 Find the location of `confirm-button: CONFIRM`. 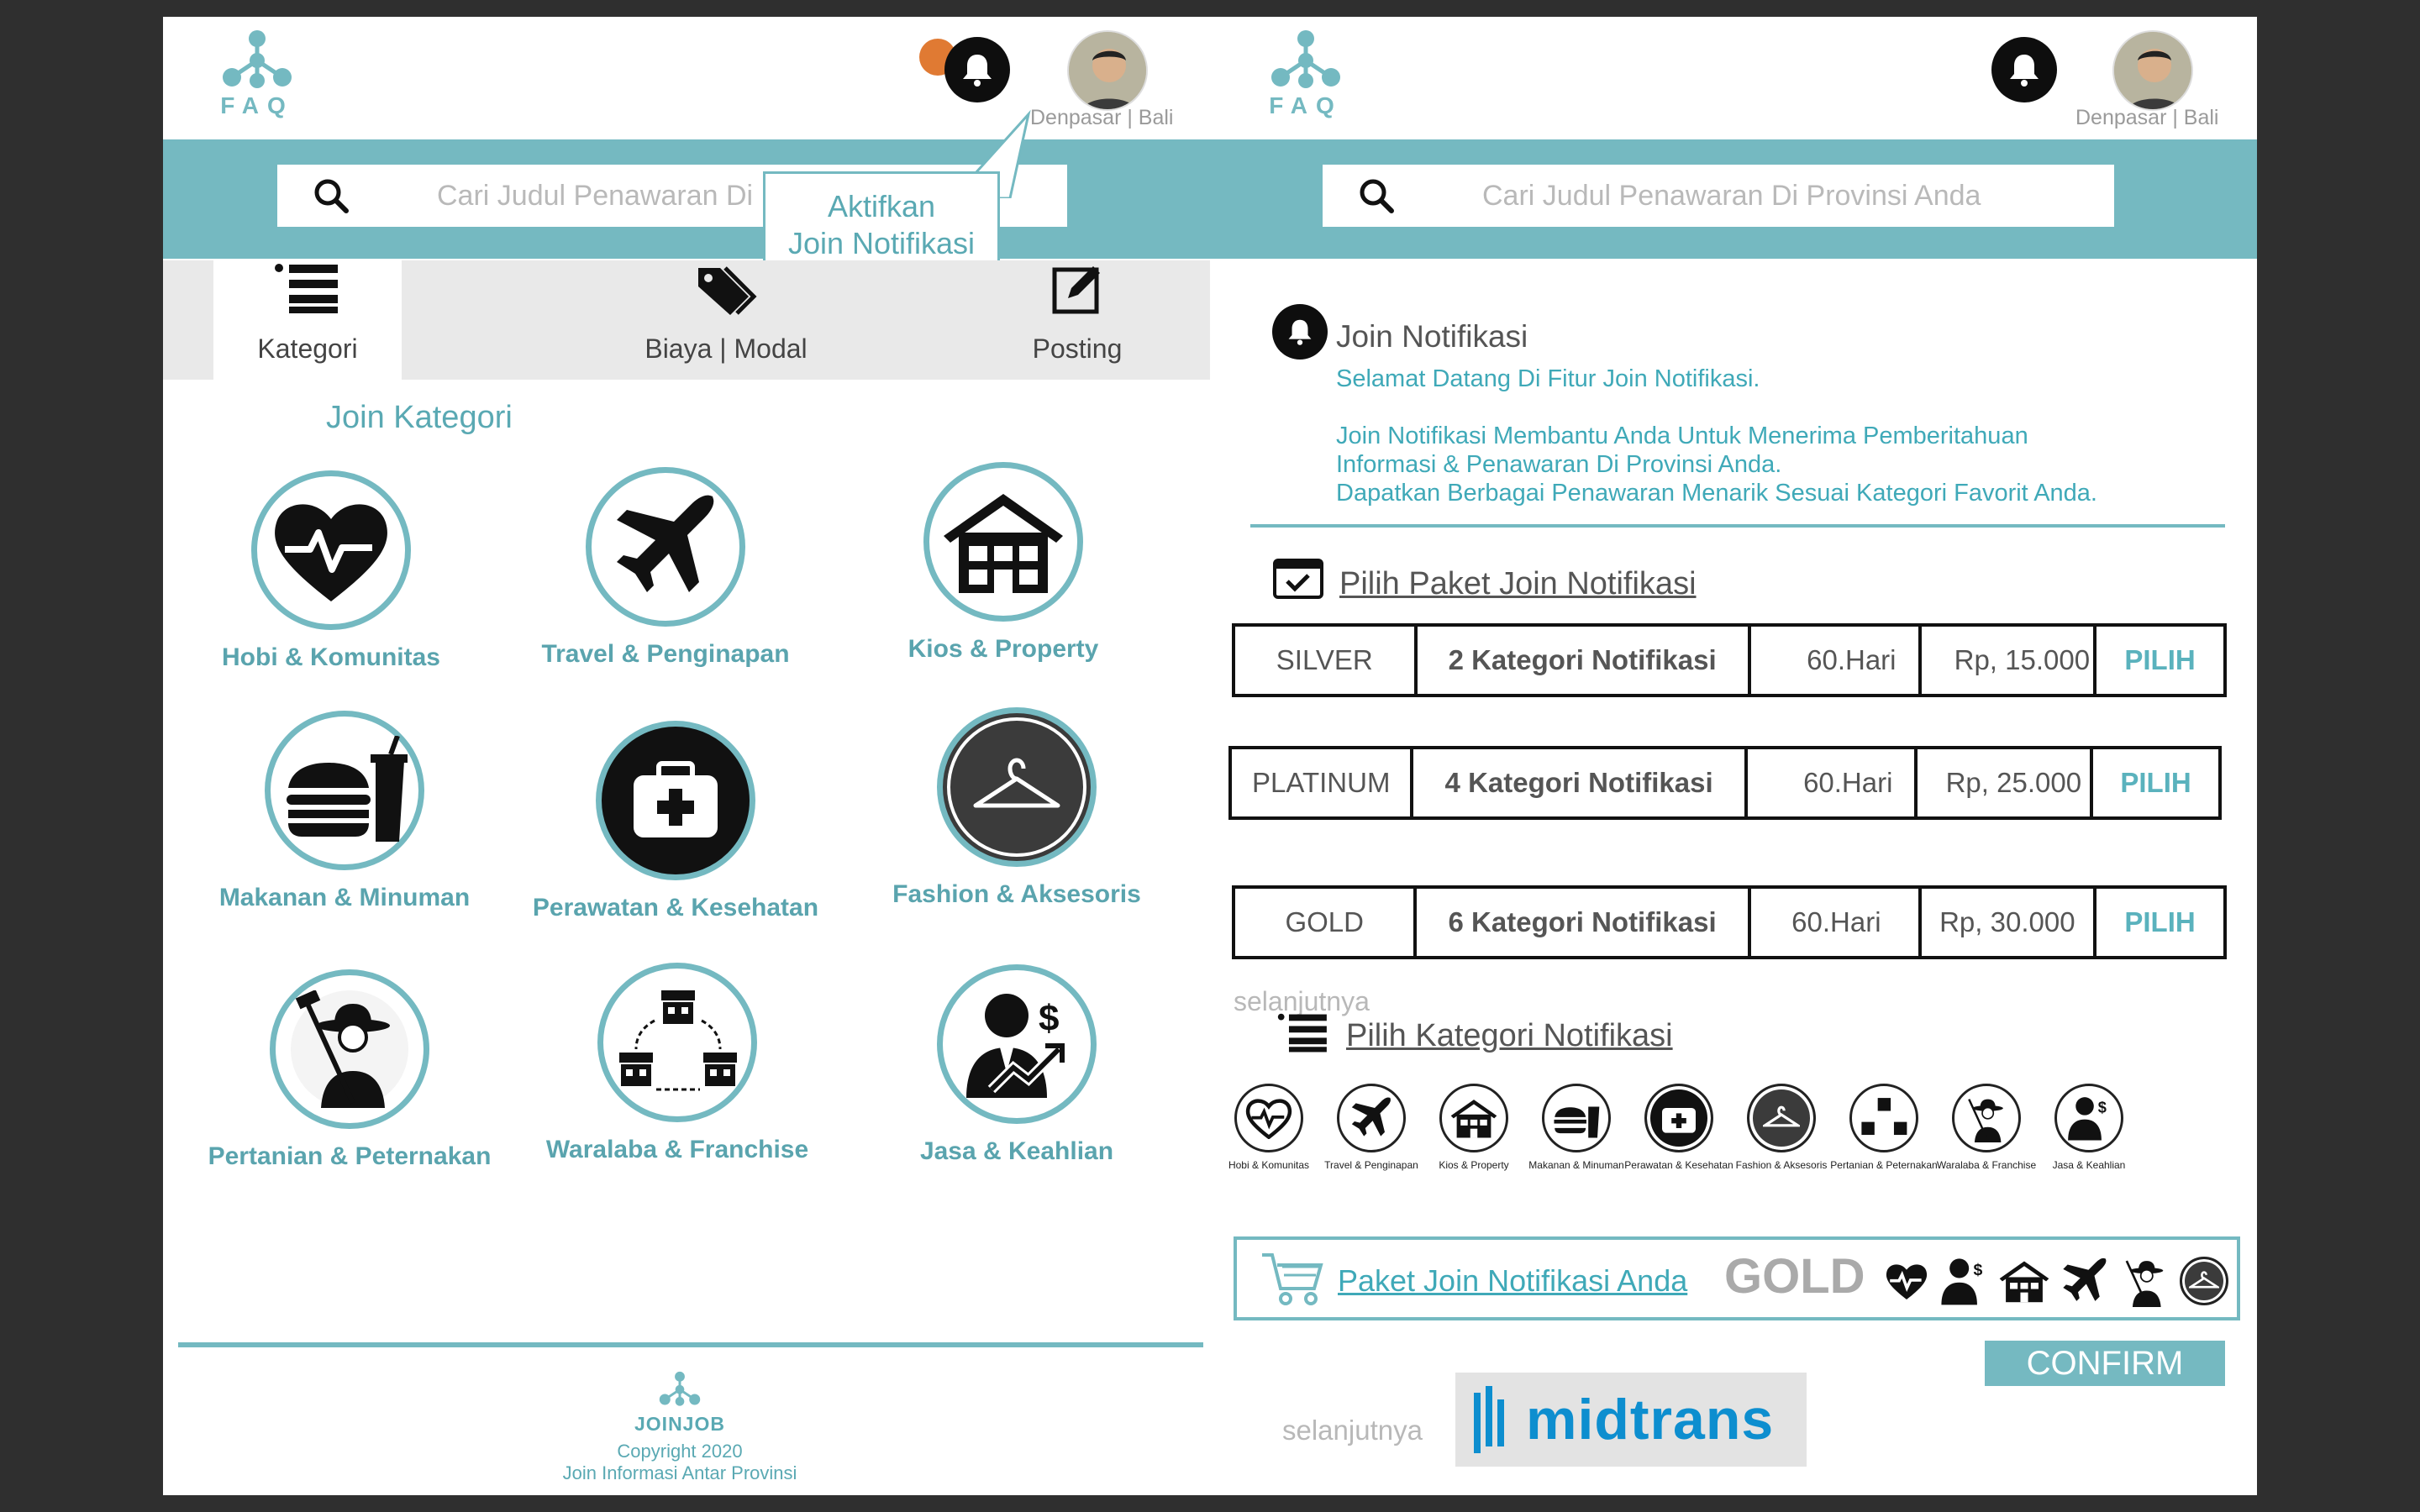

confirm-button: CONFIRM is located at coordinates (2105, 1363).